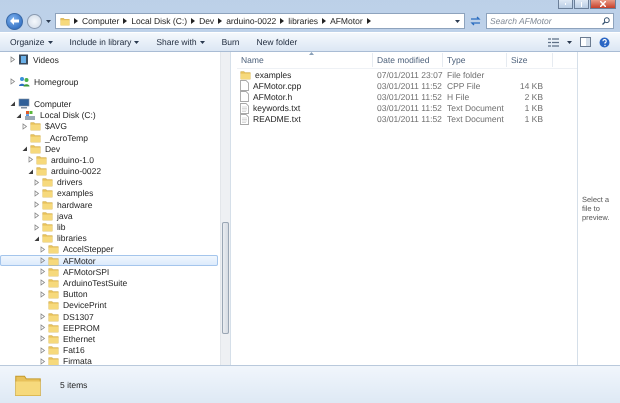 This screenshot has height=403, width=620. I want to click on breadcrumb: Dev, so click(206, 21).